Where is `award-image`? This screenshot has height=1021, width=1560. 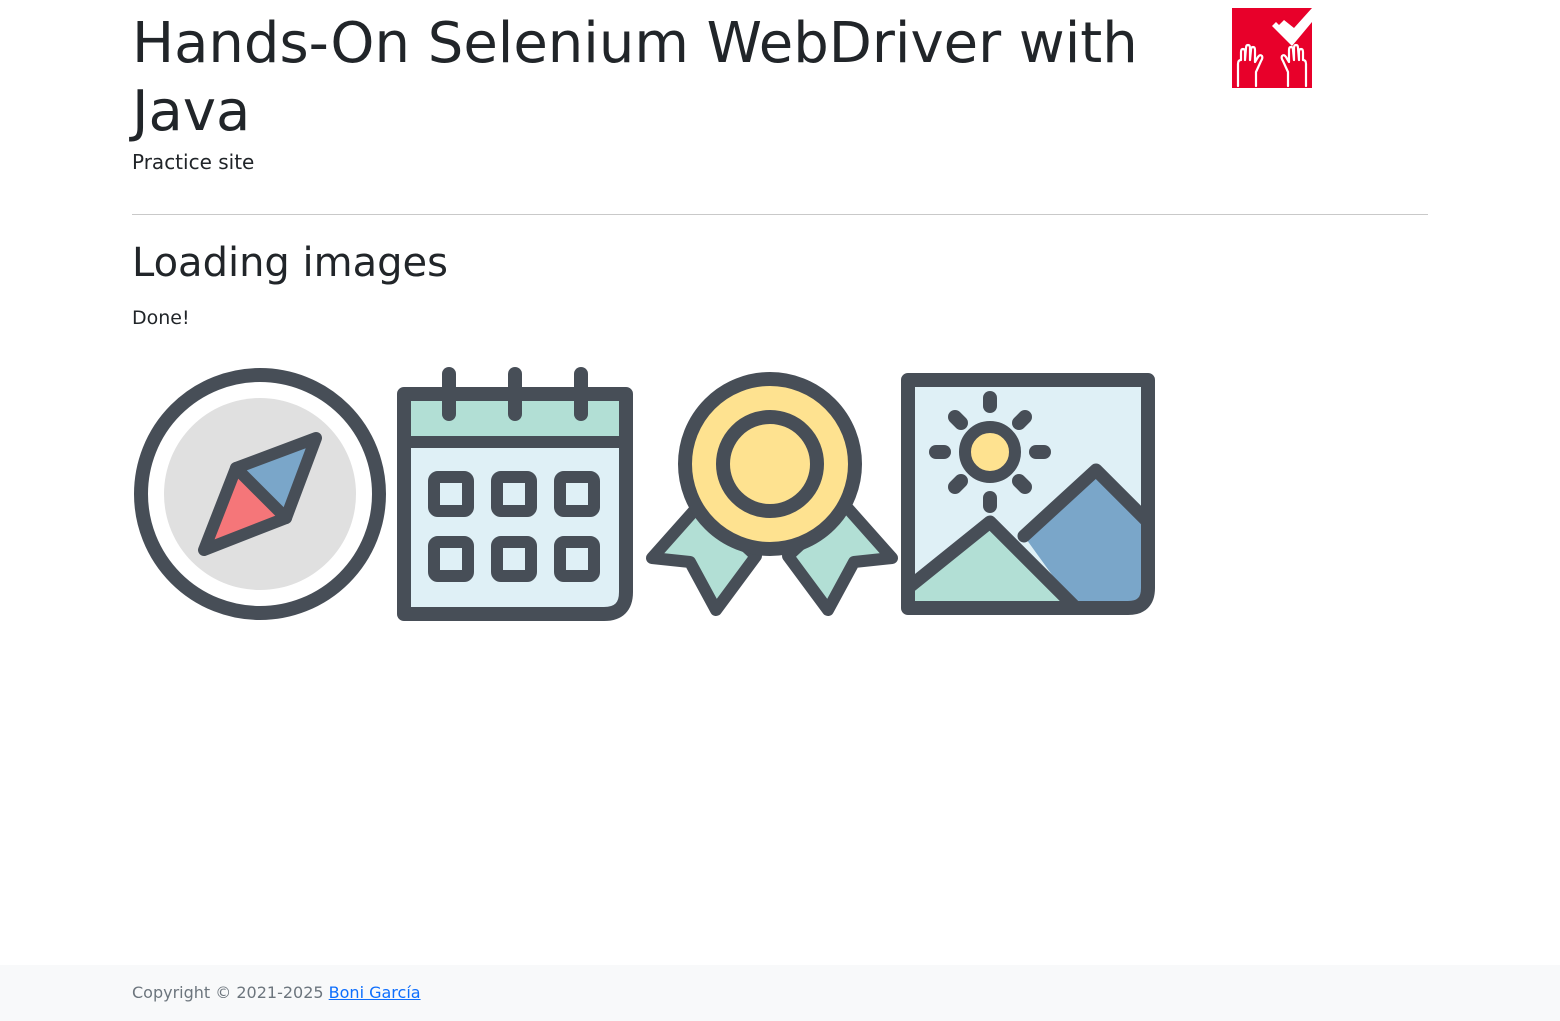 award-image is located at coordinates (772, 494).